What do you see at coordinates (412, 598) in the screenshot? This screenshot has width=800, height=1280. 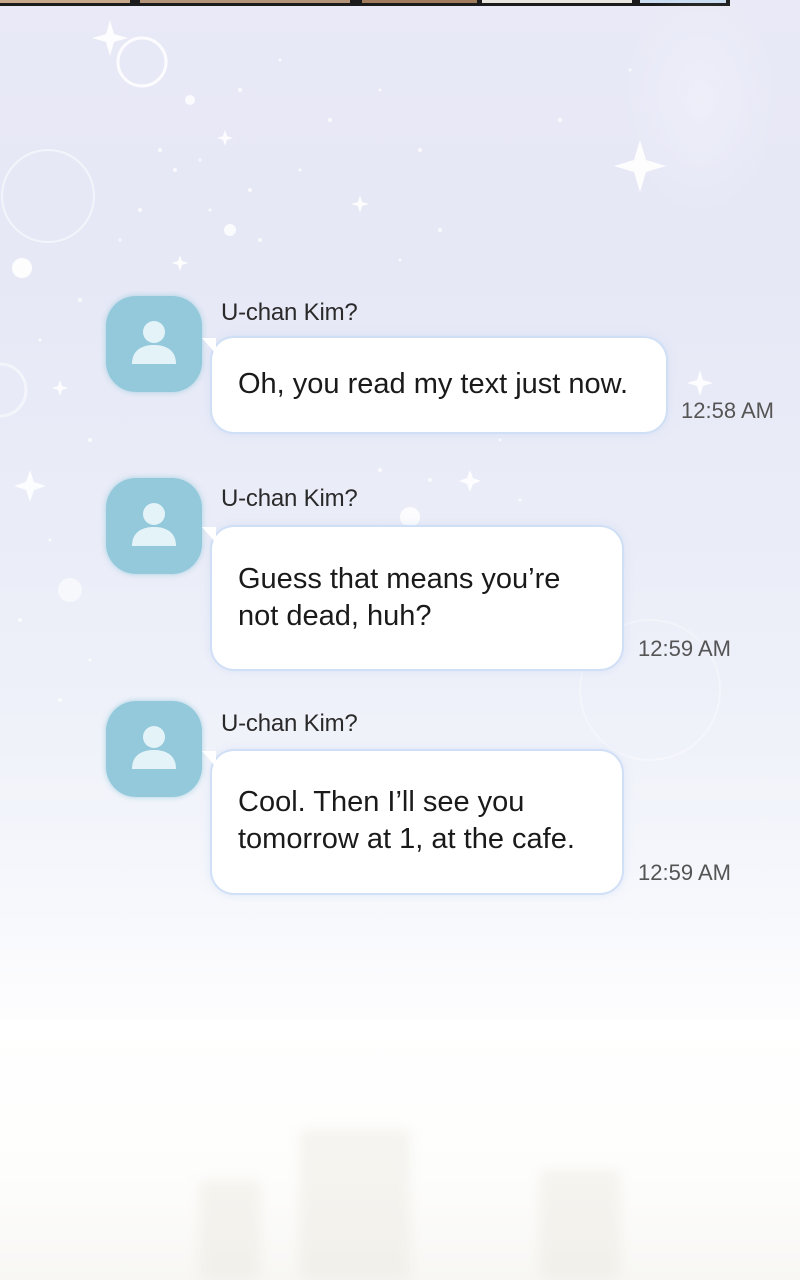 I see `message-bubble: Guess that means you’re not dead, huh?` at bounding box center [412, 598].